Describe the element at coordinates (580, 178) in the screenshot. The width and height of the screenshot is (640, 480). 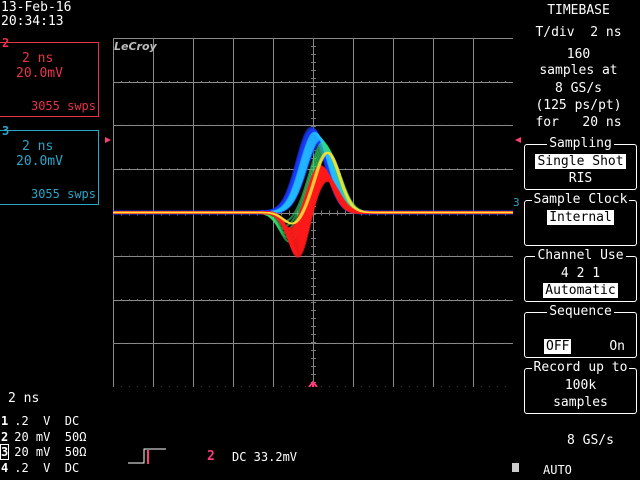
I see `sampling-ris-option: RIS` at that location.